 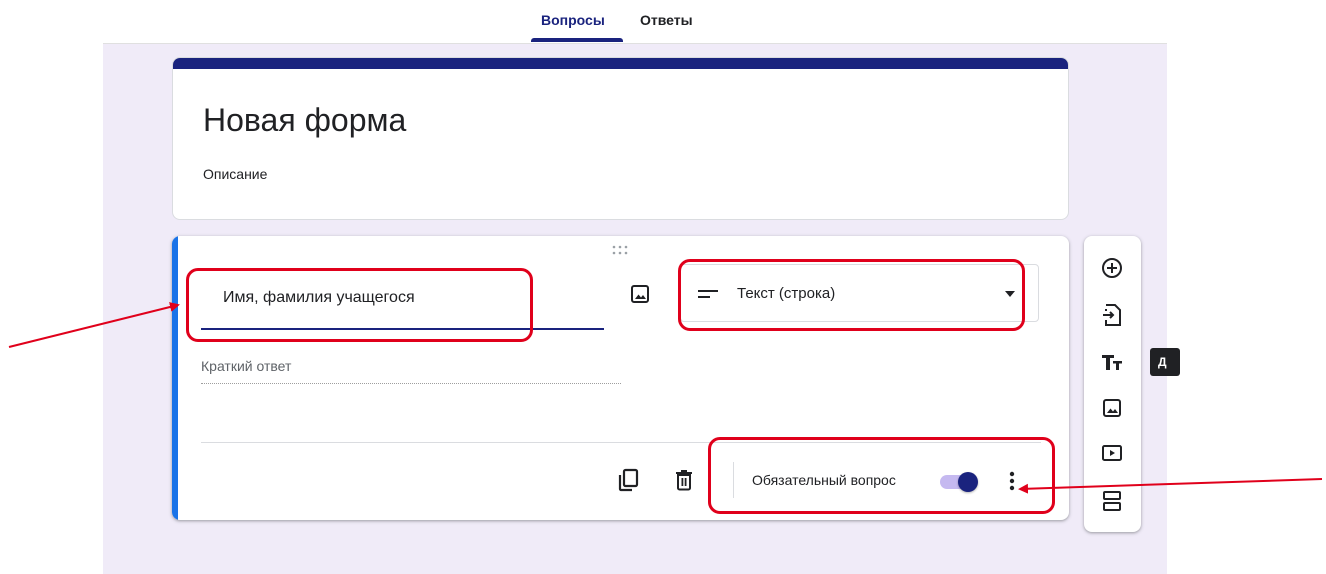 I want to click on question-type-label: Текст (строка), so click(x=786, y=293).